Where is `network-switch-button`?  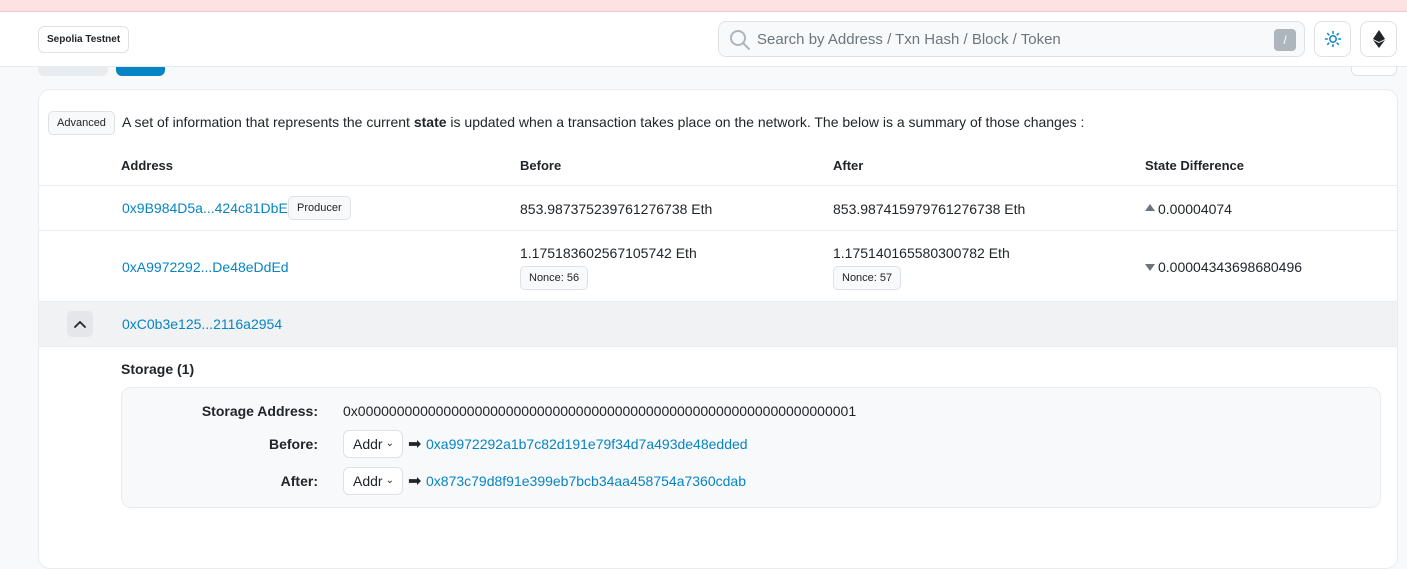
network-switch-button is located at coordinates (1378, 39).